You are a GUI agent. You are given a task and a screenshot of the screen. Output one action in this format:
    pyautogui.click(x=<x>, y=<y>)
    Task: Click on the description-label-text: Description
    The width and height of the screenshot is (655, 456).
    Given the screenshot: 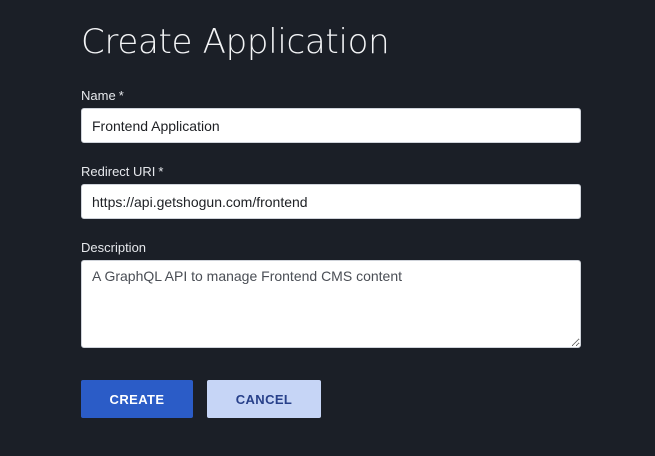 What is the action you would take?
    pyautogui.click(x=114, y=247)
    